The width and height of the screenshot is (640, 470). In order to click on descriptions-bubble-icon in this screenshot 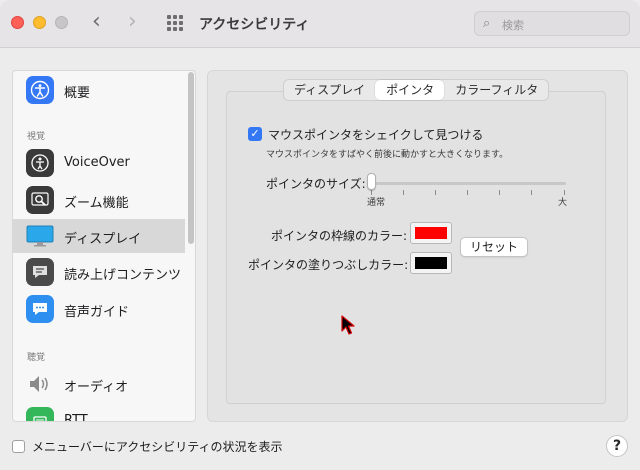, I will do `click(40, 309)`.